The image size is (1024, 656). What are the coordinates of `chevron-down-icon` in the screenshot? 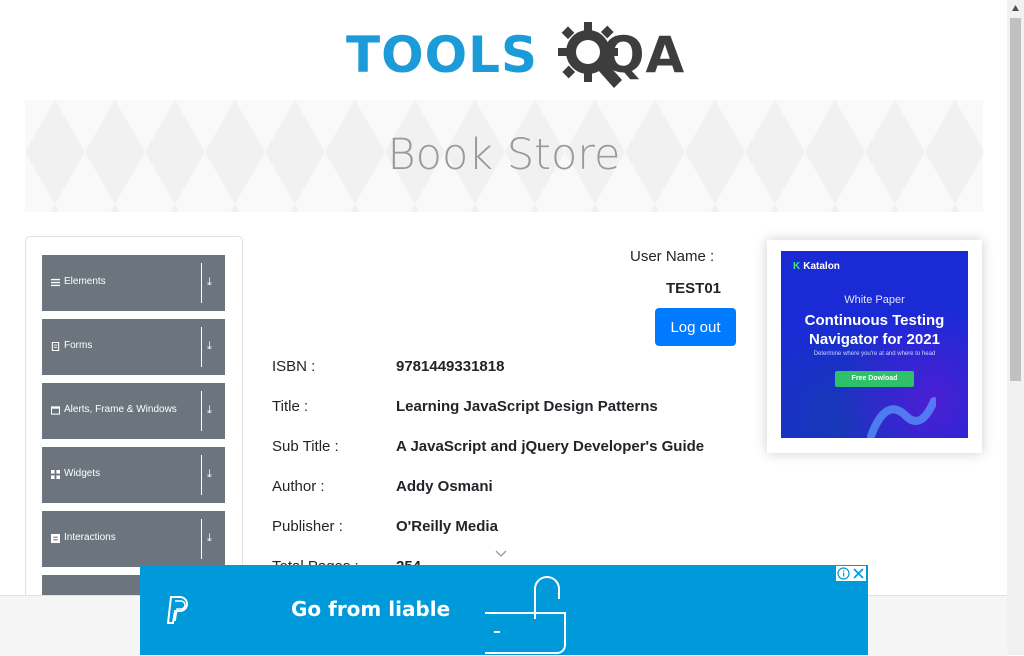 It's located at (501, 554).